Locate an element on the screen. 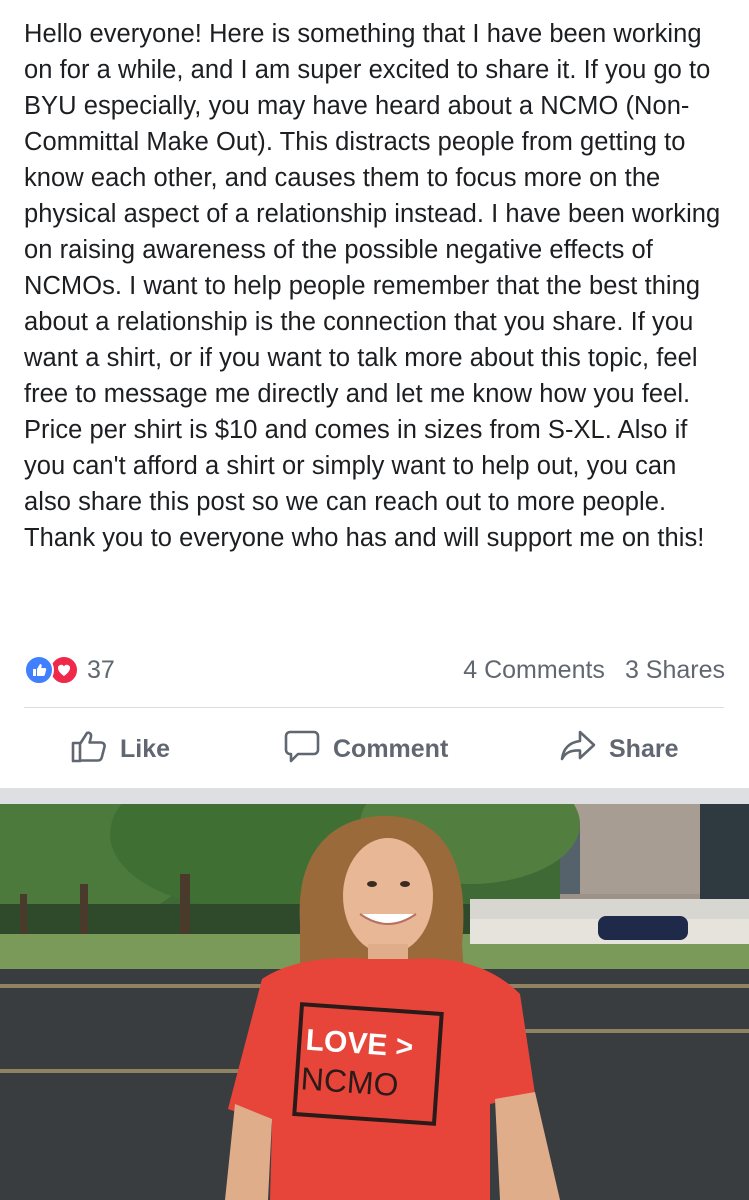 Image resolution: width=749 pixels, height=1200 pixels. post-action-bar: Like Comment Share is located at coordinates (374, 749).